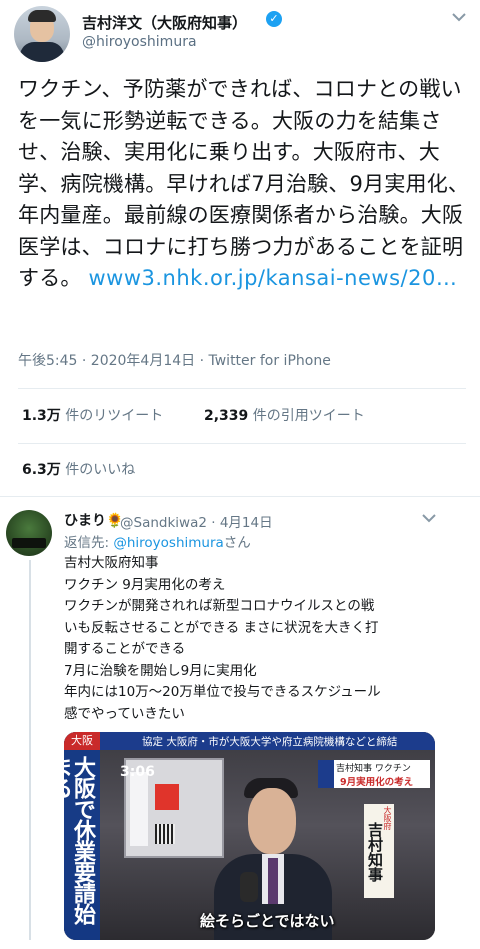  I want to click on reply-line: いも反転させることができる まさに状況を大きく打, so click(221, 627).